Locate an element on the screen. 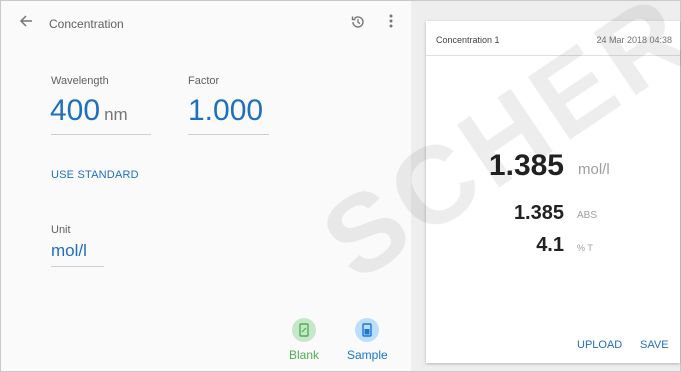  unit-underline is located at coordinates (77, 266).